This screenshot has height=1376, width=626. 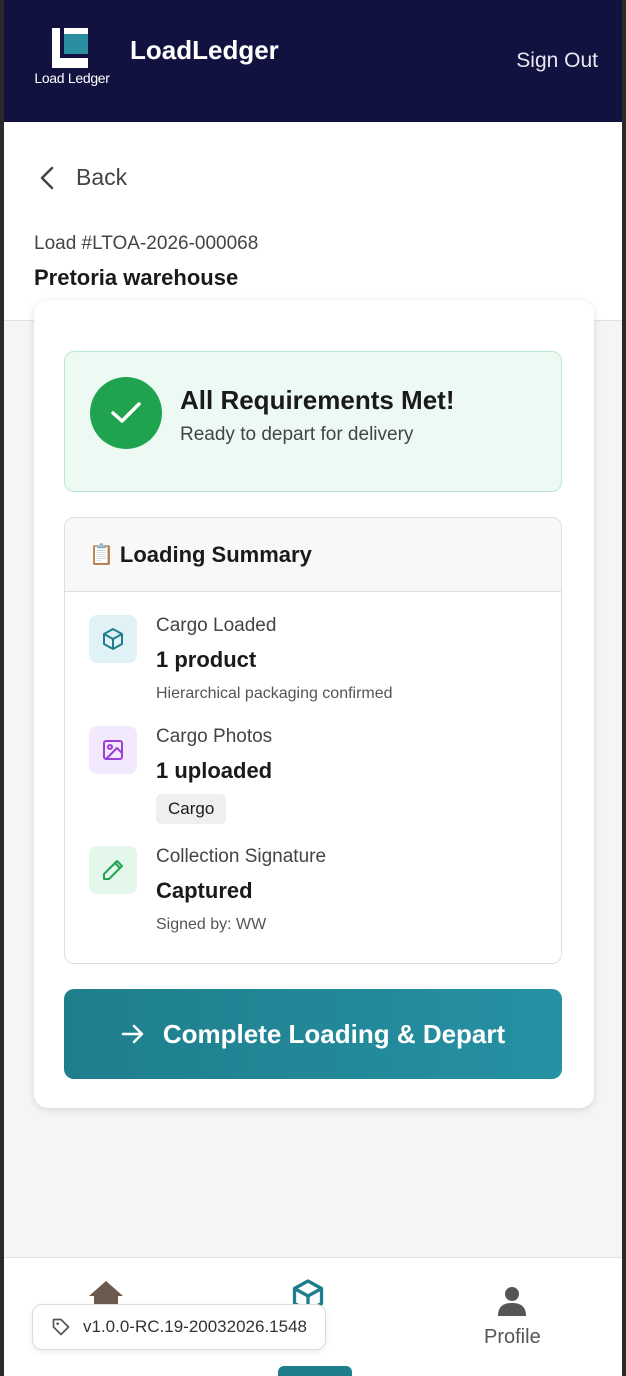 What do you see at coordinates (132, 1034) in the screenshot?
I see `arrow-right-icon` at bounding box center [132, 1034].